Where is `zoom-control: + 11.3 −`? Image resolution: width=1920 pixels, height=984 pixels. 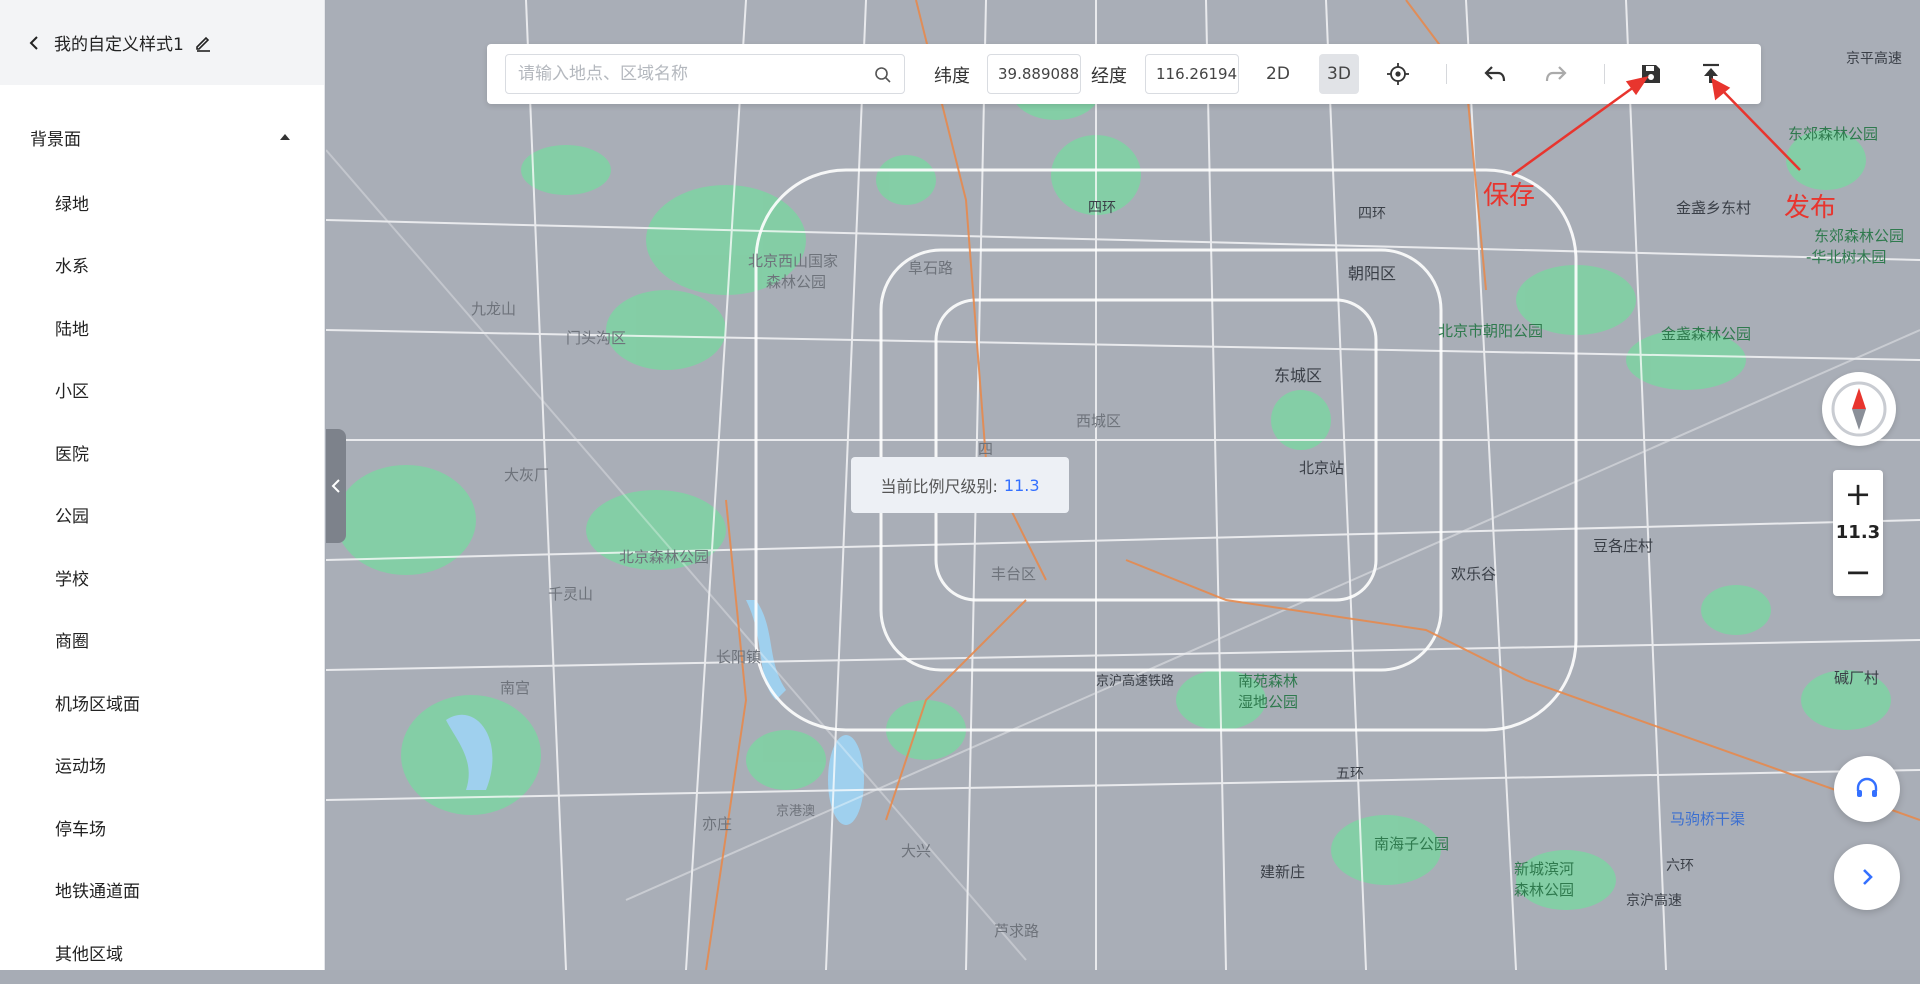
zoom-control: + 11.3 − is located at coordinates (1858, 533).